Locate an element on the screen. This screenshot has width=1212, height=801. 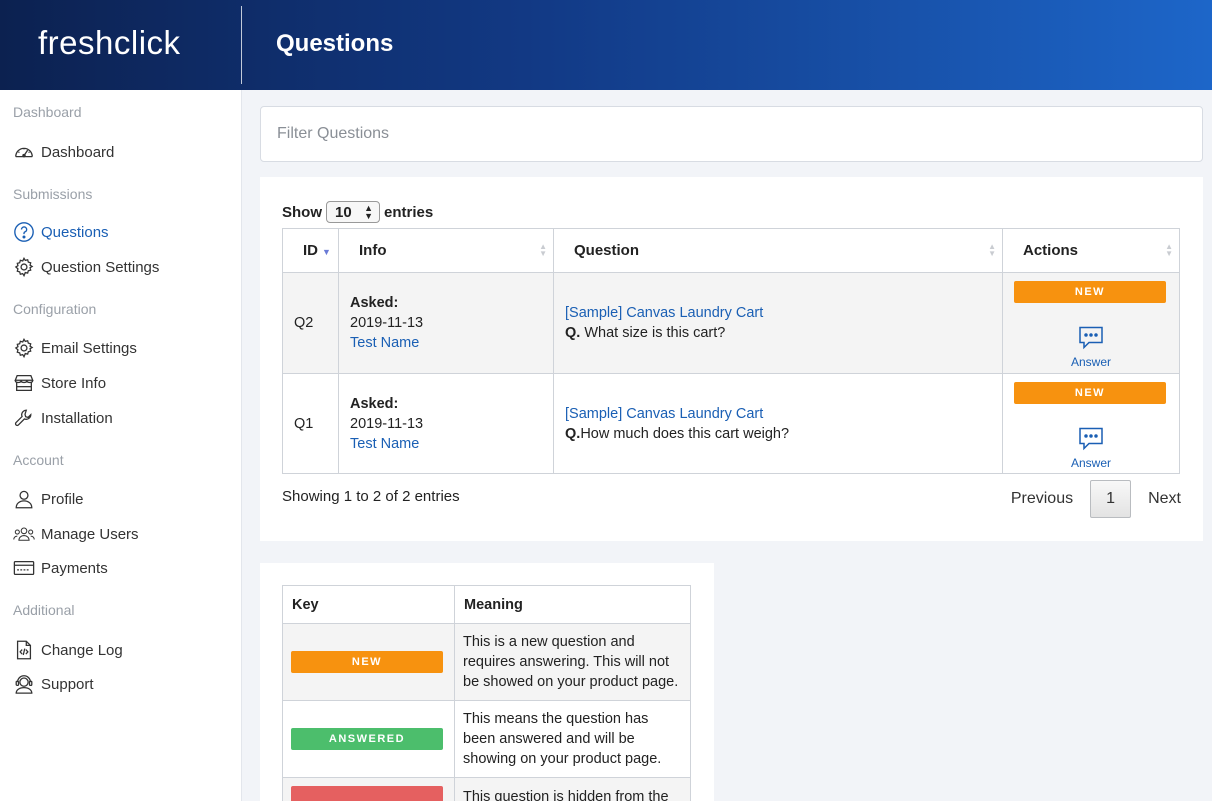
next-page-button: Next is located at coordinates (1164, 499).